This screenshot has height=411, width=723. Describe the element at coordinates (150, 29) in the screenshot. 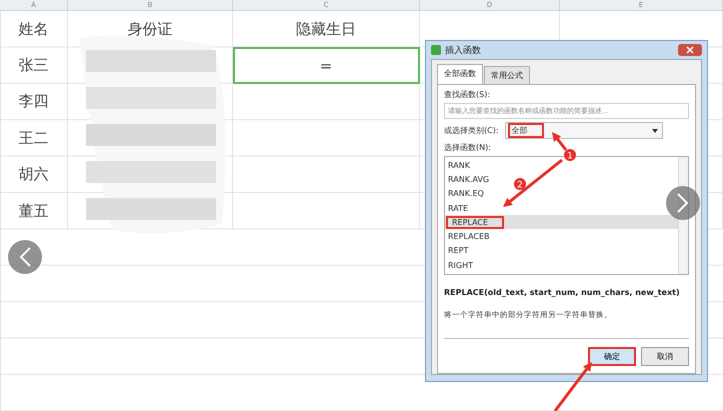

I see `header-cell: 身份证` at that location.